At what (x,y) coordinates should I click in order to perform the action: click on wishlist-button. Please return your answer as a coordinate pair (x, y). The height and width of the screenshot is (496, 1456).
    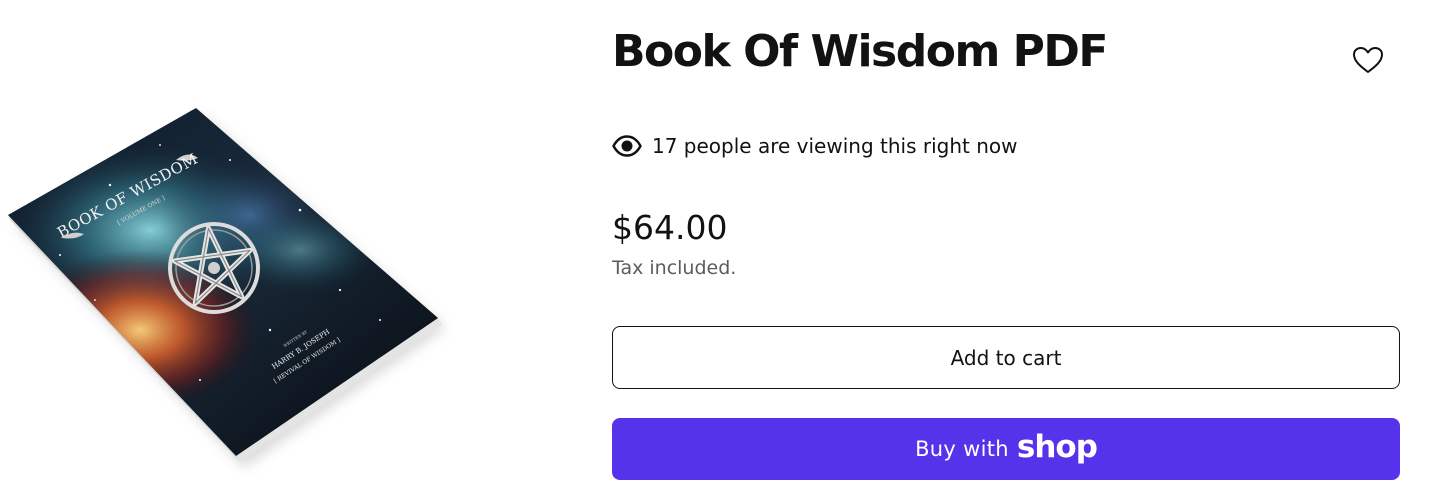
    Looking at the image, I should click on (1368, 60).